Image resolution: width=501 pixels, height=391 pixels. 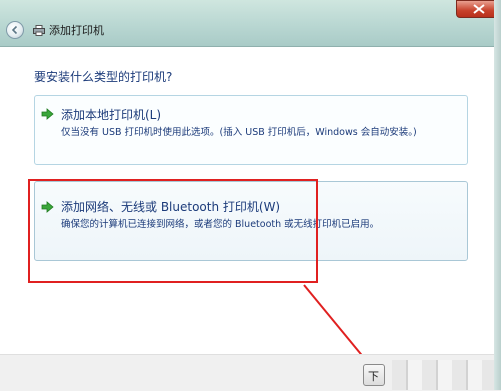 What do you see at coordinates (497, 195) in the screenshot?
I see `window-edge` at bounding box center [497, 195].